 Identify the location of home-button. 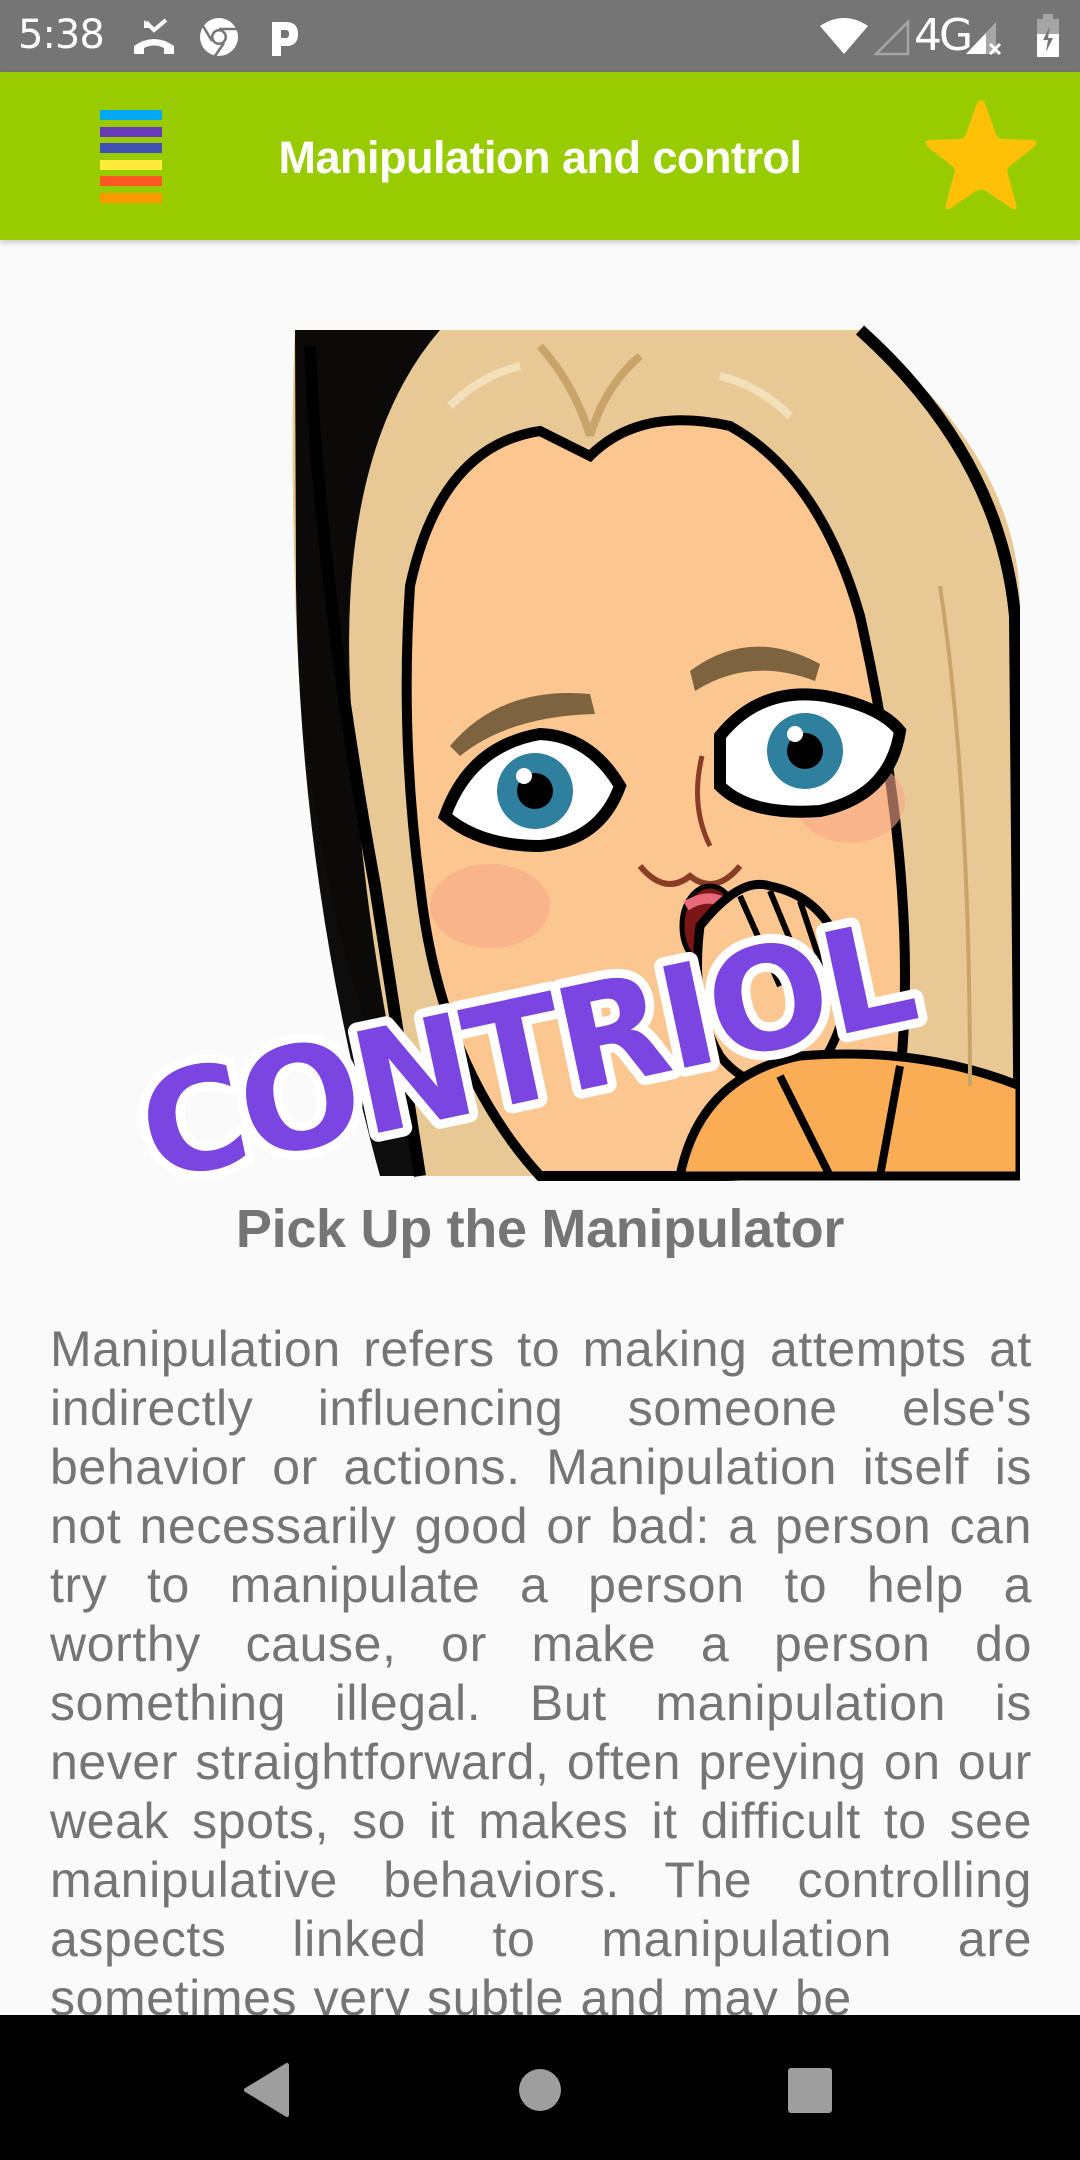
(540, 2090).